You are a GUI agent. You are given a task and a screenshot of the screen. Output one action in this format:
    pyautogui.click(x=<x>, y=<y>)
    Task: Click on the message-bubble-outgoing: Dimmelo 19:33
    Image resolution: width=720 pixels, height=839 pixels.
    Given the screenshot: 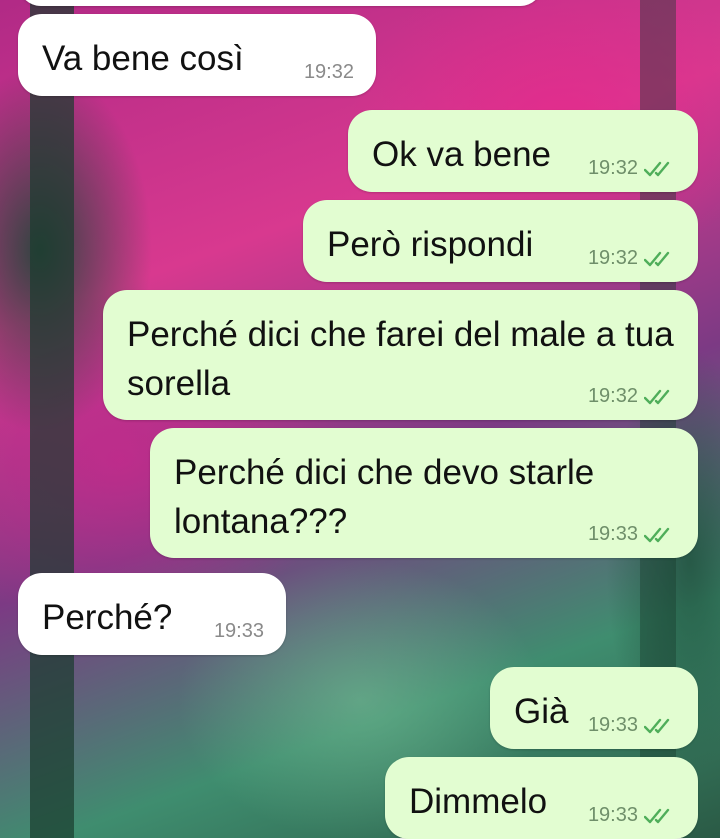 What is the action you would take?
    pyautogui.click(x=541, y=798)
    